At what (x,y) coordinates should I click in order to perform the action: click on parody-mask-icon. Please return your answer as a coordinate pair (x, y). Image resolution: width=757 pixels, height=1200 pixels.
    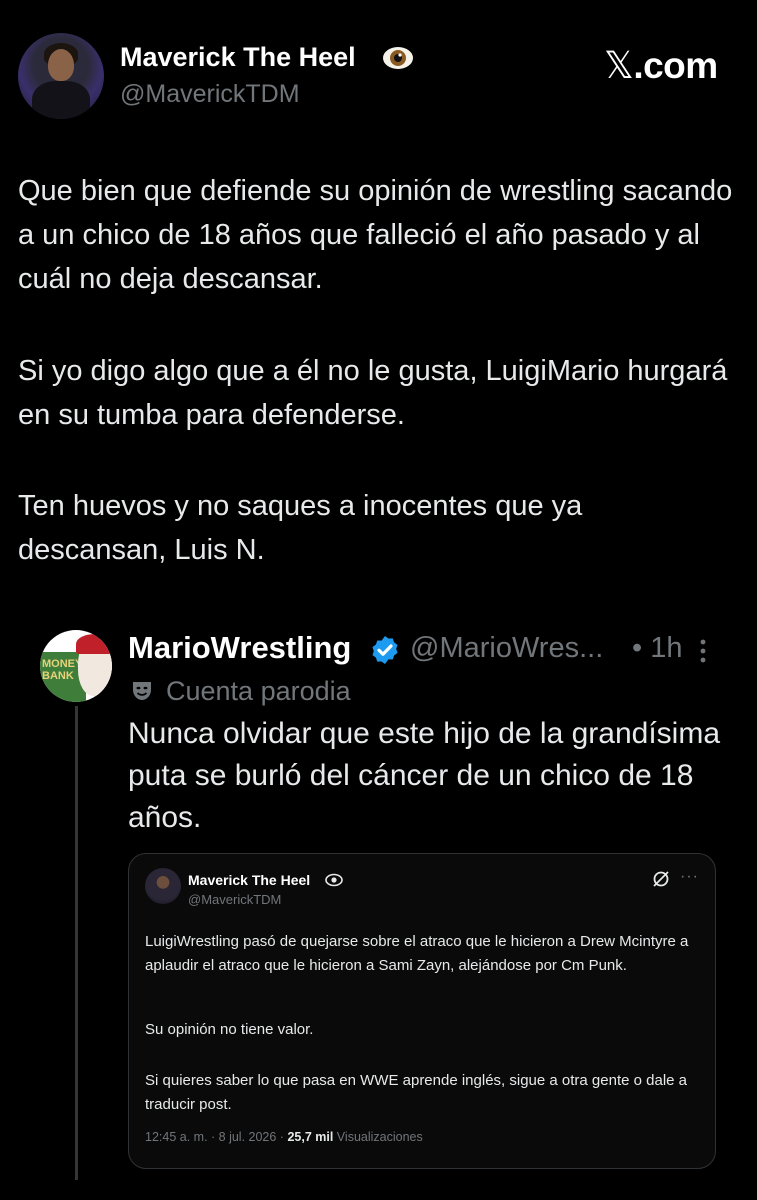
    Looking at the image, I should click on (142, 691).